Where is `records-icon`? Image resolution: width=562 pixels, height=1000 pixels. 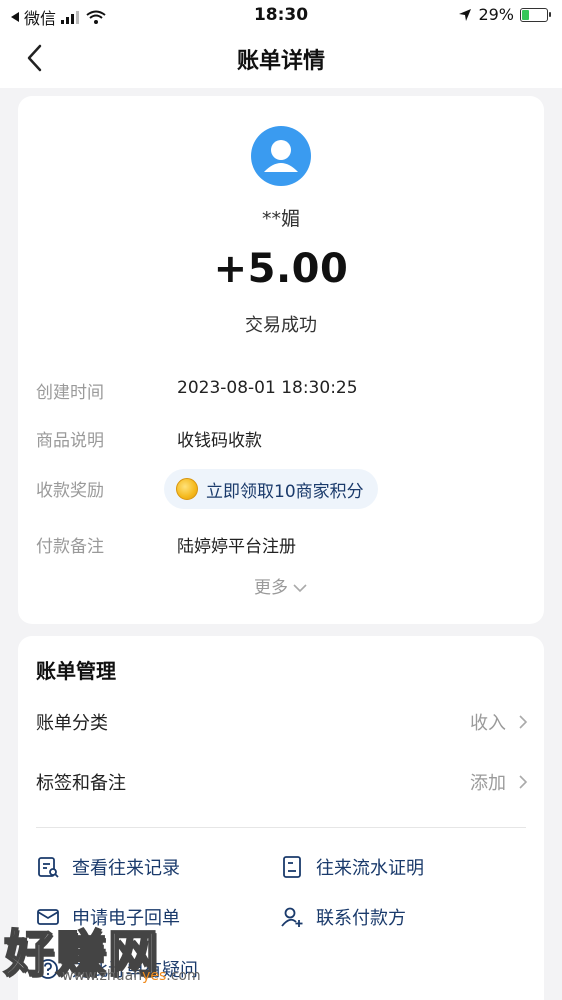
records-icon is located at coordinates (48, 867).